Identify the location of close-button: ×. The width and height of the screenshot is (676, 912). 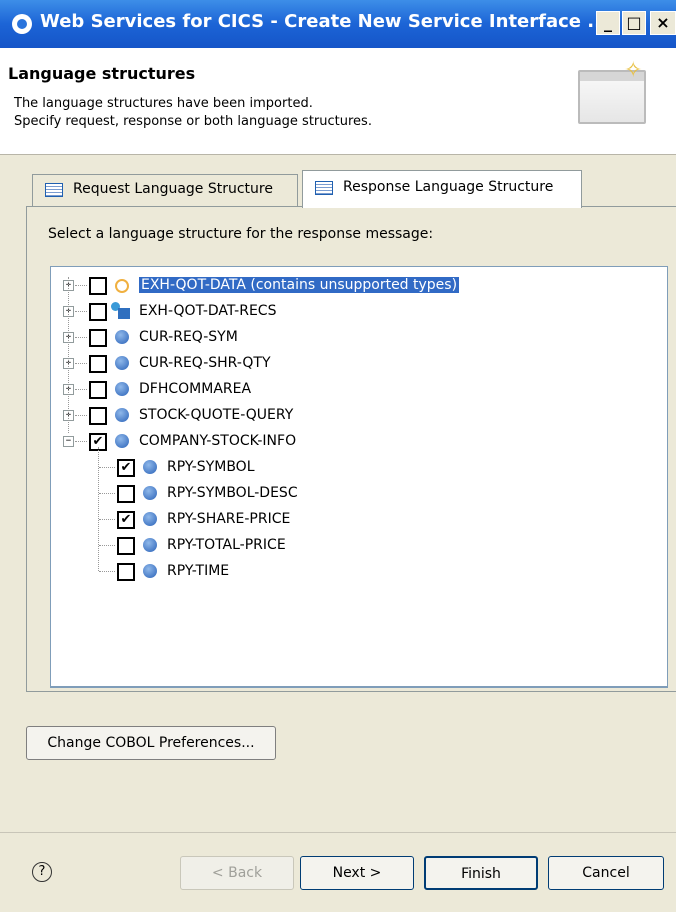
(663, 23).